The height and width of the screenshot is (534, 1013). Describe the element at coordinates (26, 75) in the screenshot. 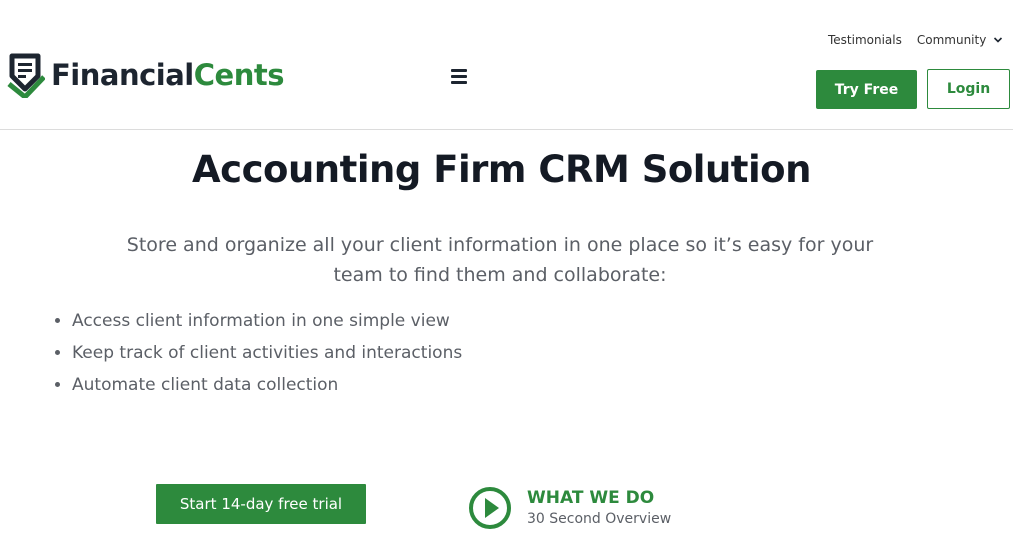

I see `financialcents-logo-icon` at that location.